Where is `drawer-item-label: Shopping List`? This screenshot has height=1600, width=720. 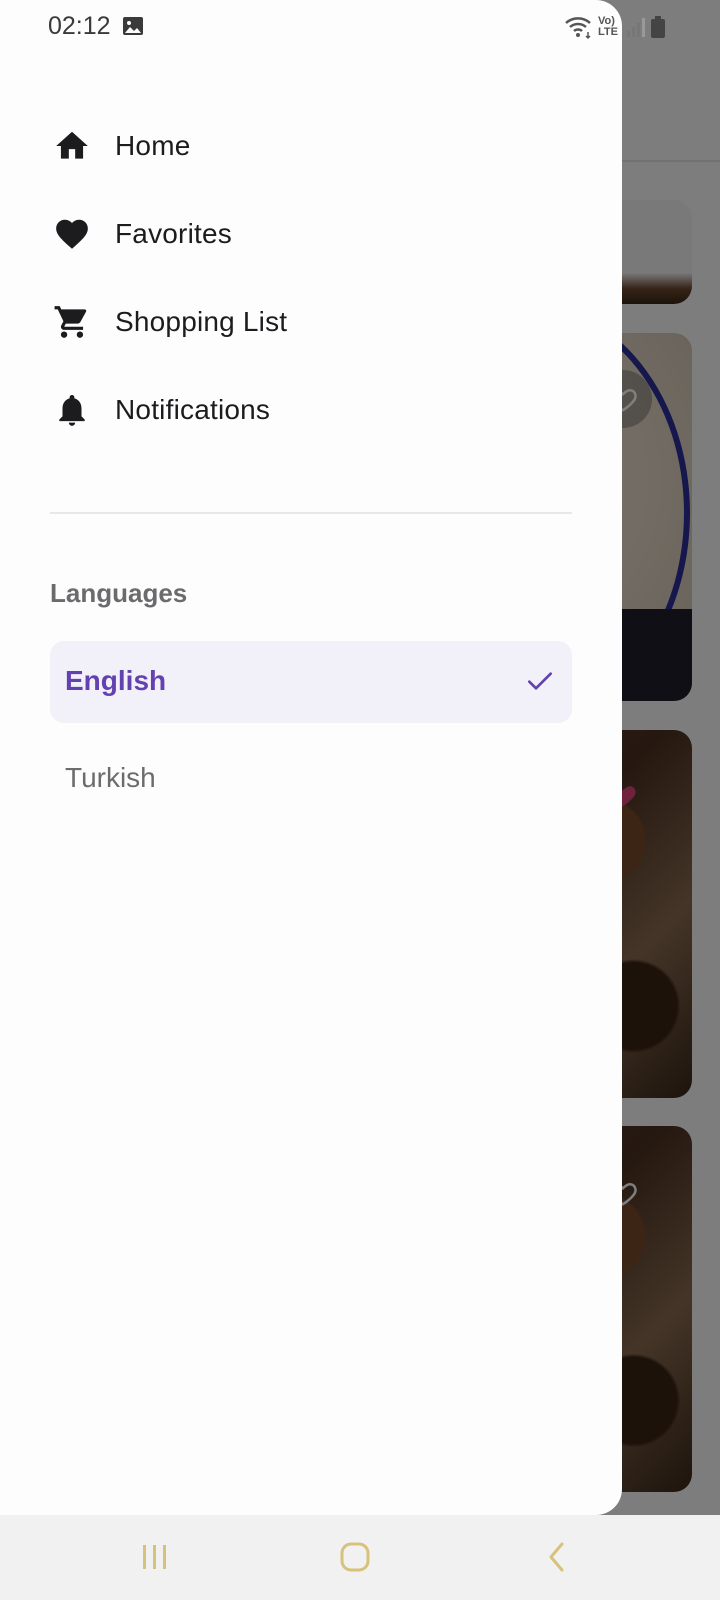 drawer-item-label: Shopping List is located at coordinates (201, 321).